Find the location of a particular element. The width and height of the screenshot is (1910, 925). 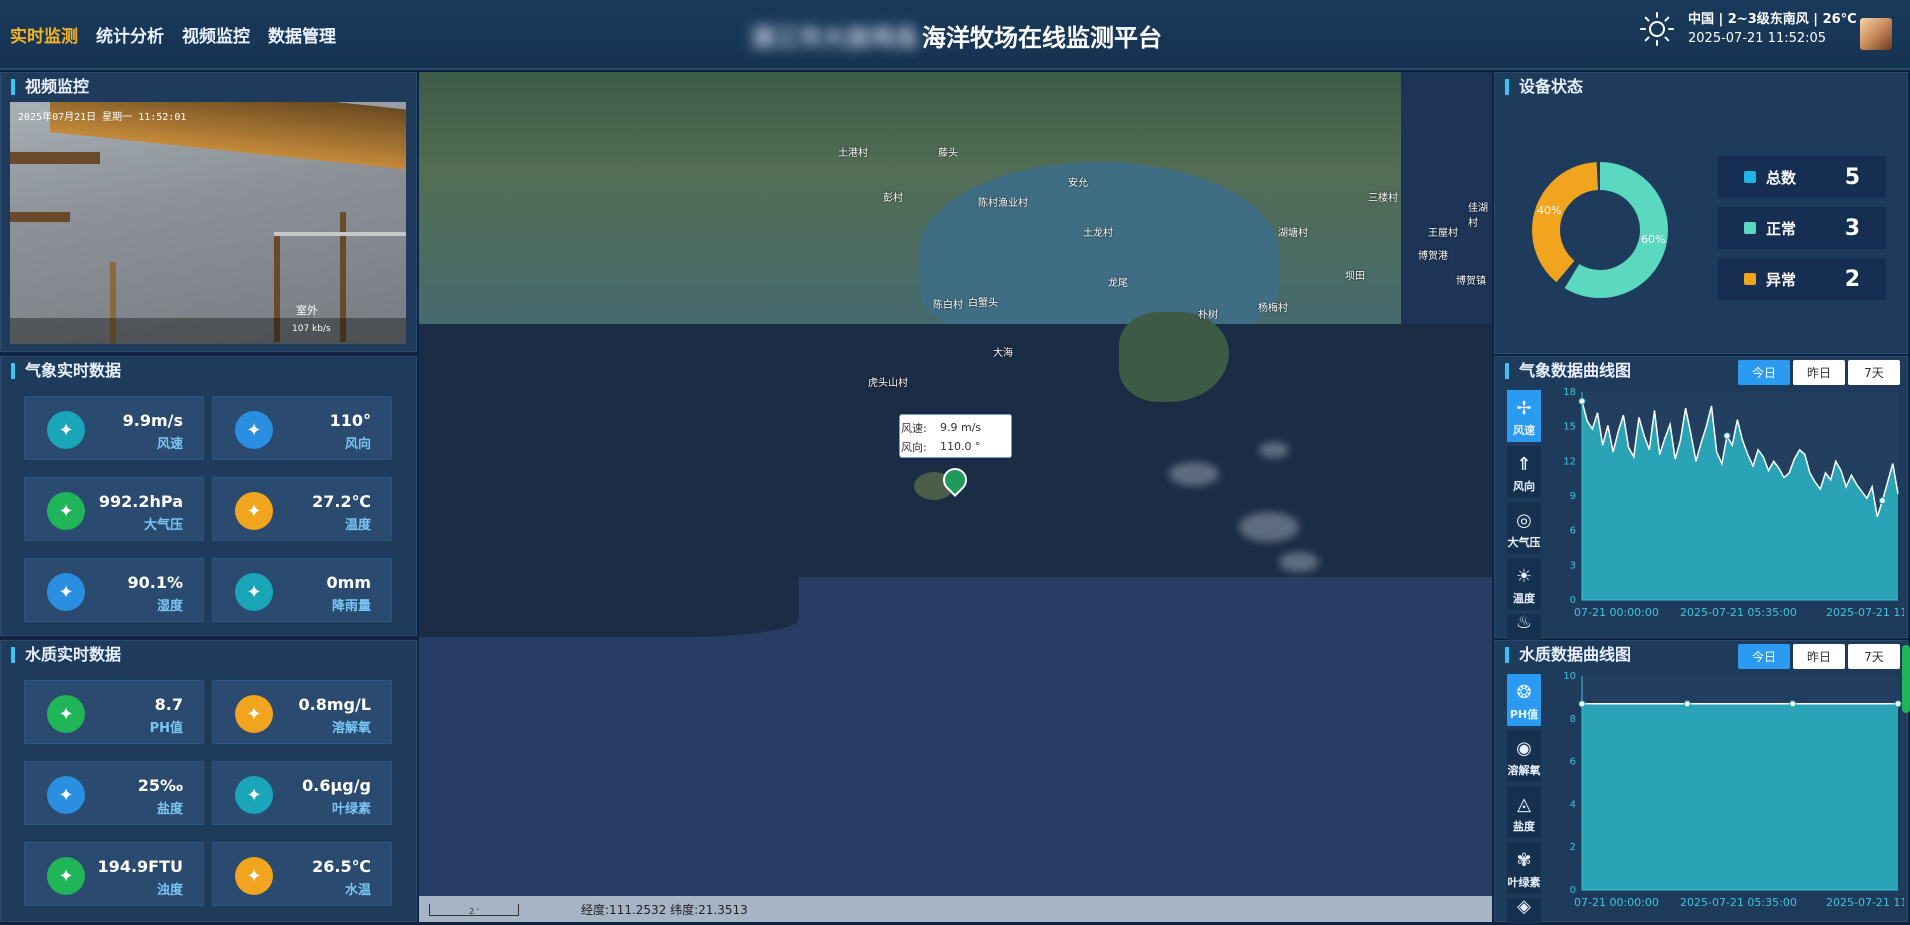

normal-count: 3 is located at coordinates (1852, 228).